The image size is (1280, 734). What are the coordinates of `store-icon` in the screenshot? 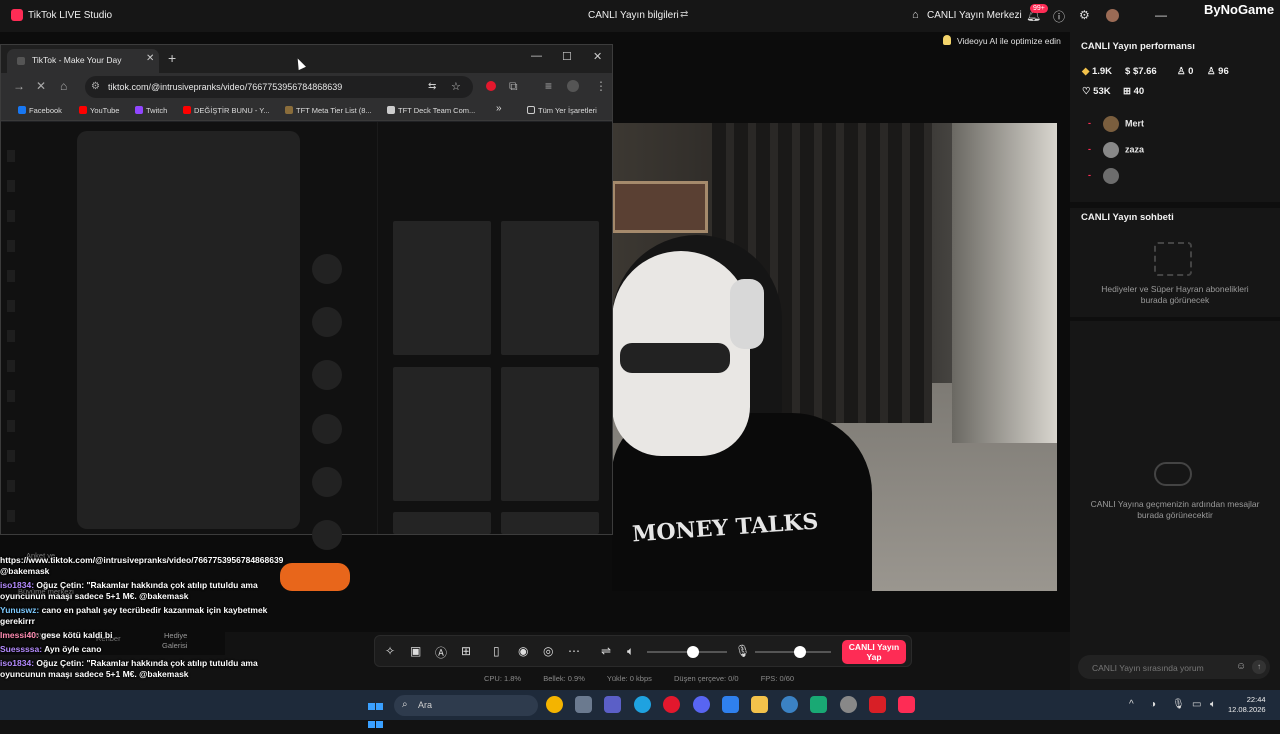 It's located at (730, 704).